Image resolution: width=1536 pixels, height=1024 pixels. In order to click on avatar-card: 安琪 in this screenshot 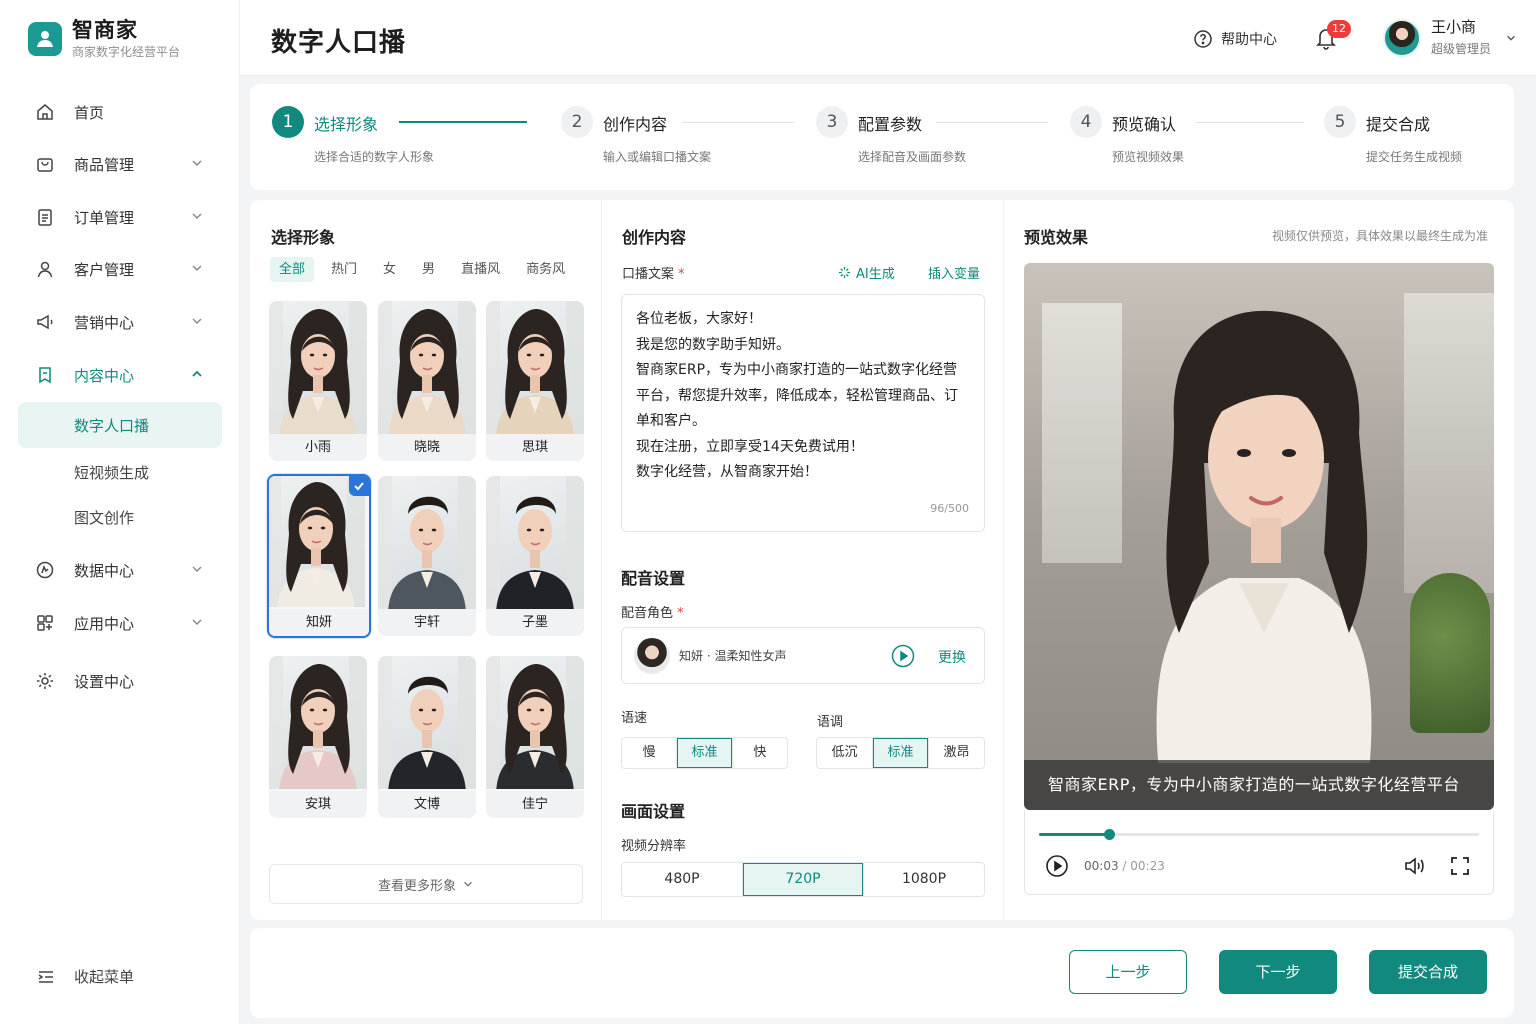, I will do `click(318, 737)`.